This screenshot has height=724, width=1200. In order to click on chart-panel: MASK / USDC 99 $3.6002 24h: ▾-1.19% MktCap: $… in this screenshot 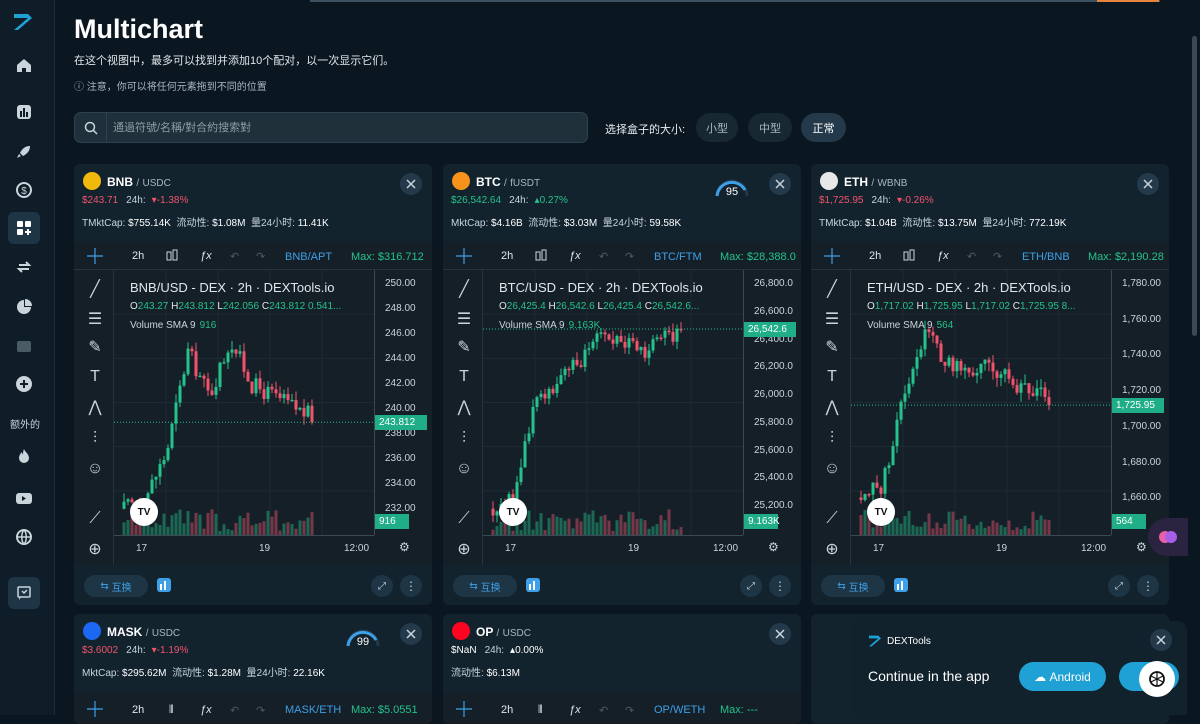, I will do `click(253, 669)`.